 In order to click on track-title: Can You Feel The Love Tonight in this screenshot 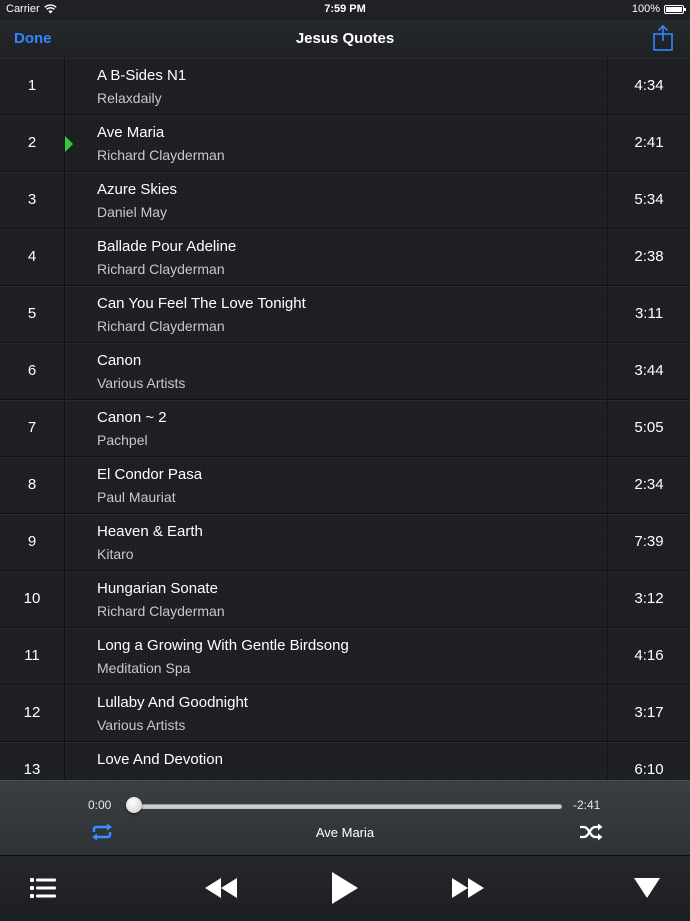, I will do `click(201, 303)`.